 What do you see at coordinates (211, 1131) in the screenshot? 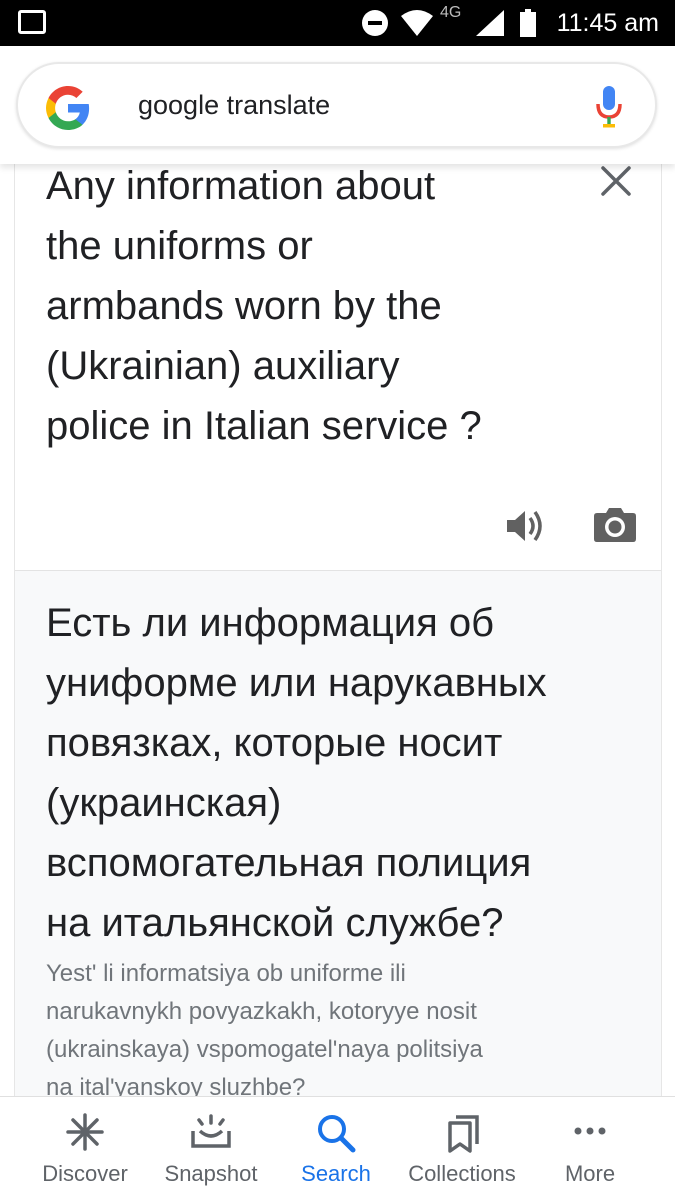
I see `snapshot-icon` at bounding box center [211, 1131].